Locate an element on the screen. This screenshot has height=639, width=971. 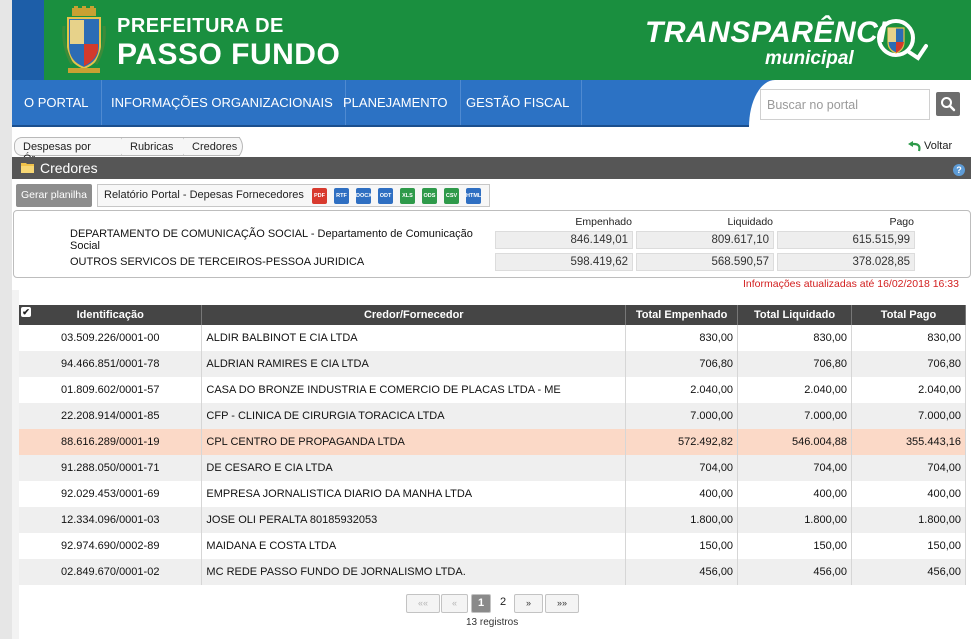
cell-pago: 355.443,16 is located at coordinates (908, 442).